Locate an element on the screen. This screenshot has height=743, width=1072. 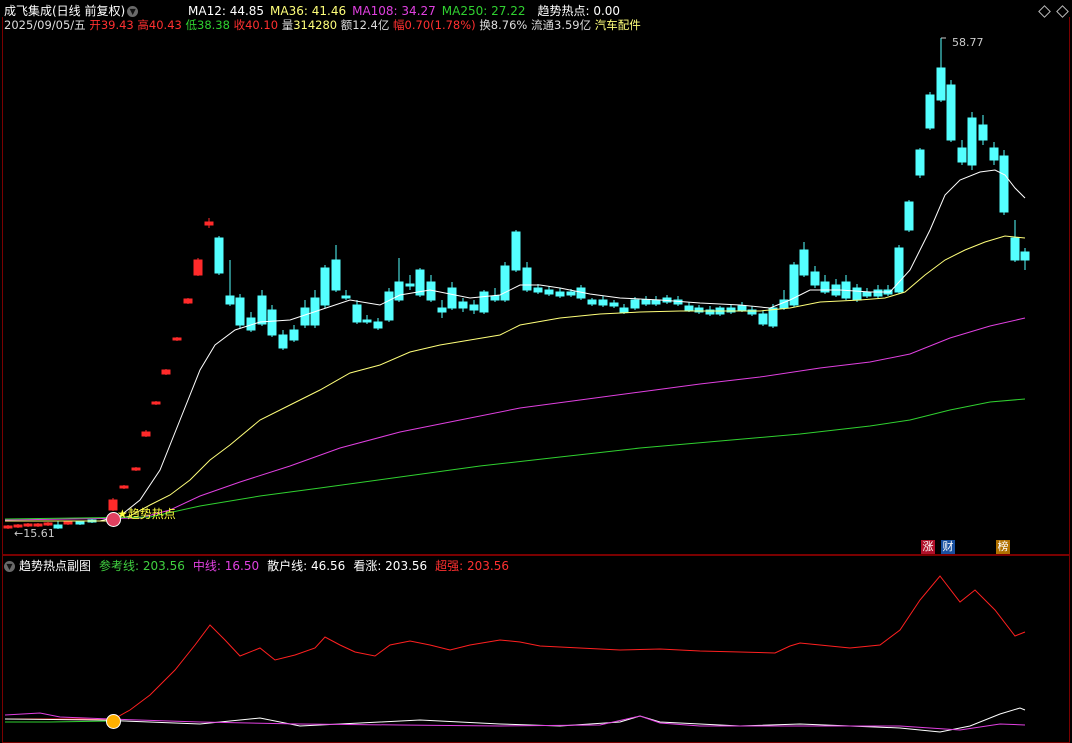
retail-line is located at coordinates (515, 720).